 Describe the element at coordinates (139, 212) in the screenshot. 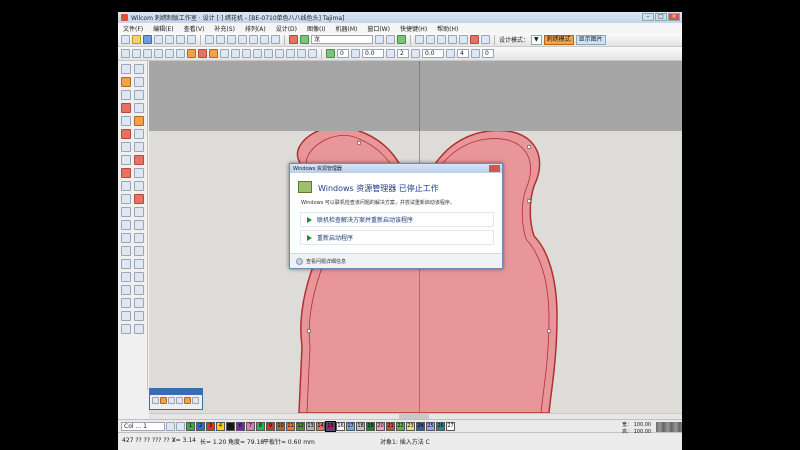

I see `brace-icon` at that location.